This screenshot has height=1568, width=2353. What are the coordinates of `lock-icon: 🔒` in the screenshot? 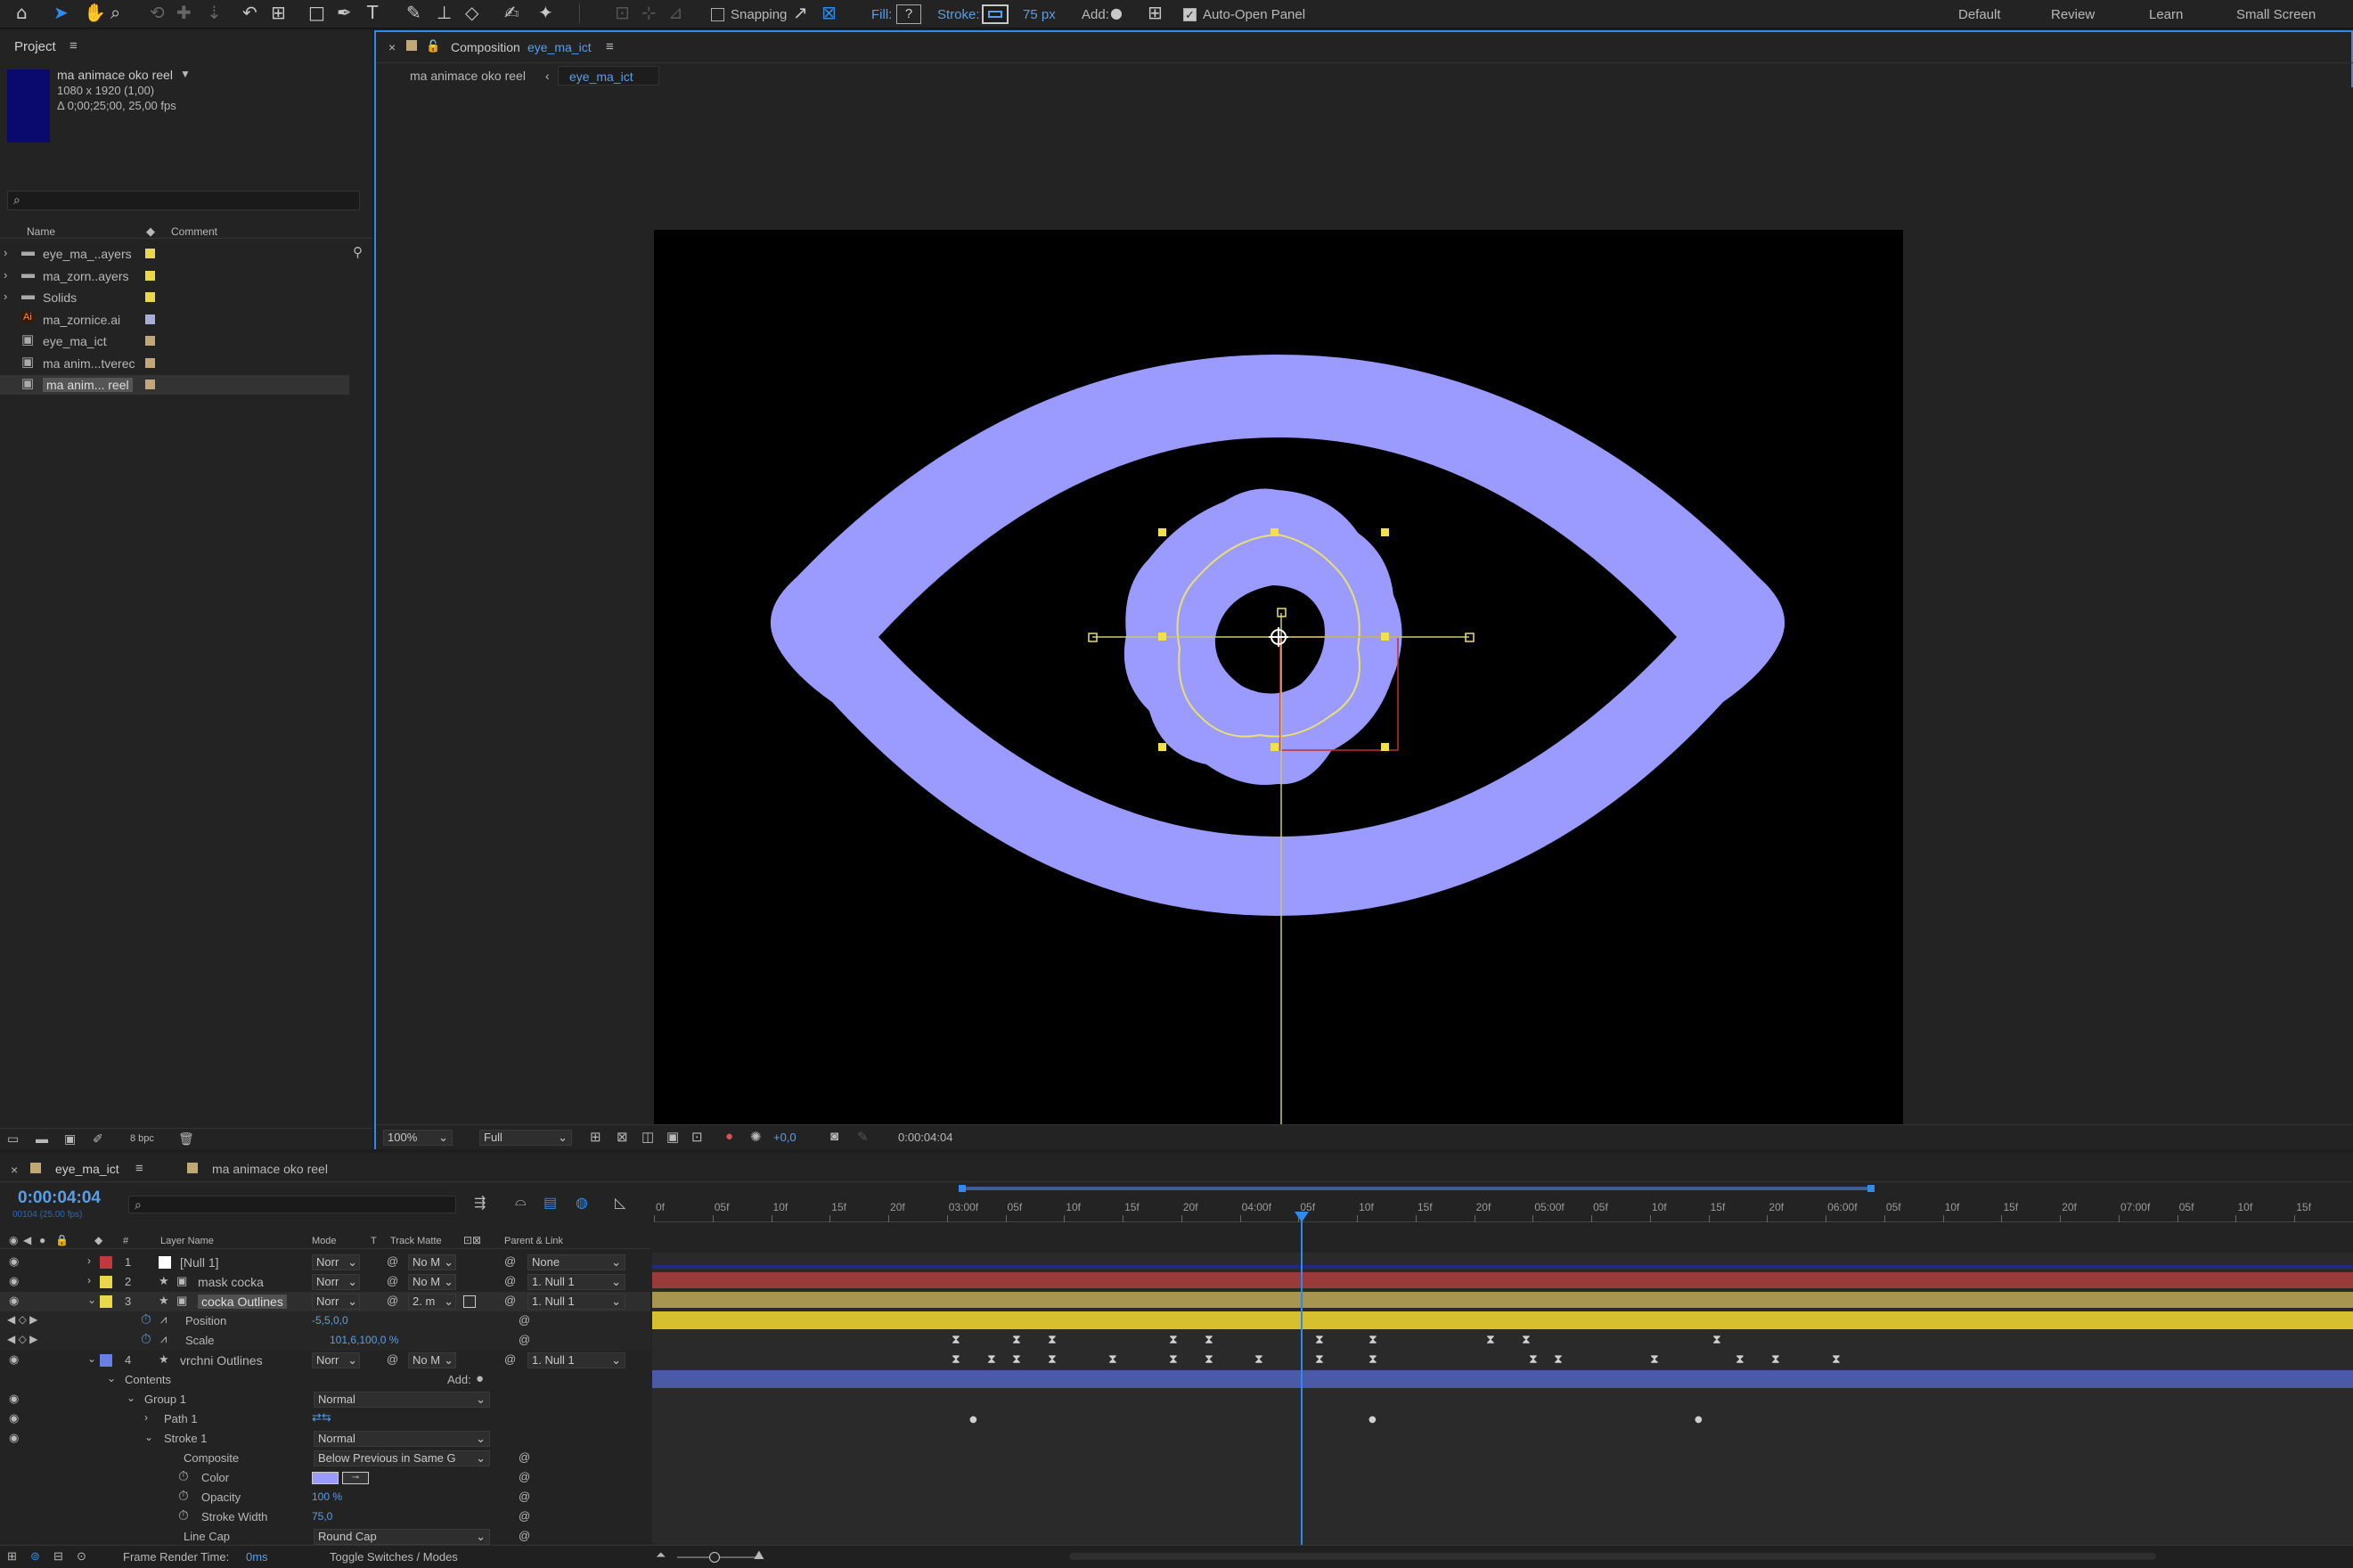 It's located at (62, 1240).